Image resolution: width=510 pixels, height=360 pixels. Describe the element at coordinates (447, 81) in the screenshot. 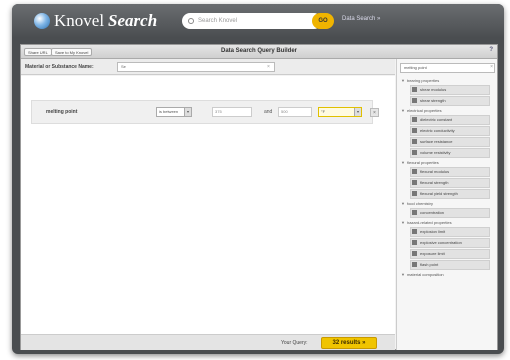

I see `category-header: ▼ bearing properties` at that location.